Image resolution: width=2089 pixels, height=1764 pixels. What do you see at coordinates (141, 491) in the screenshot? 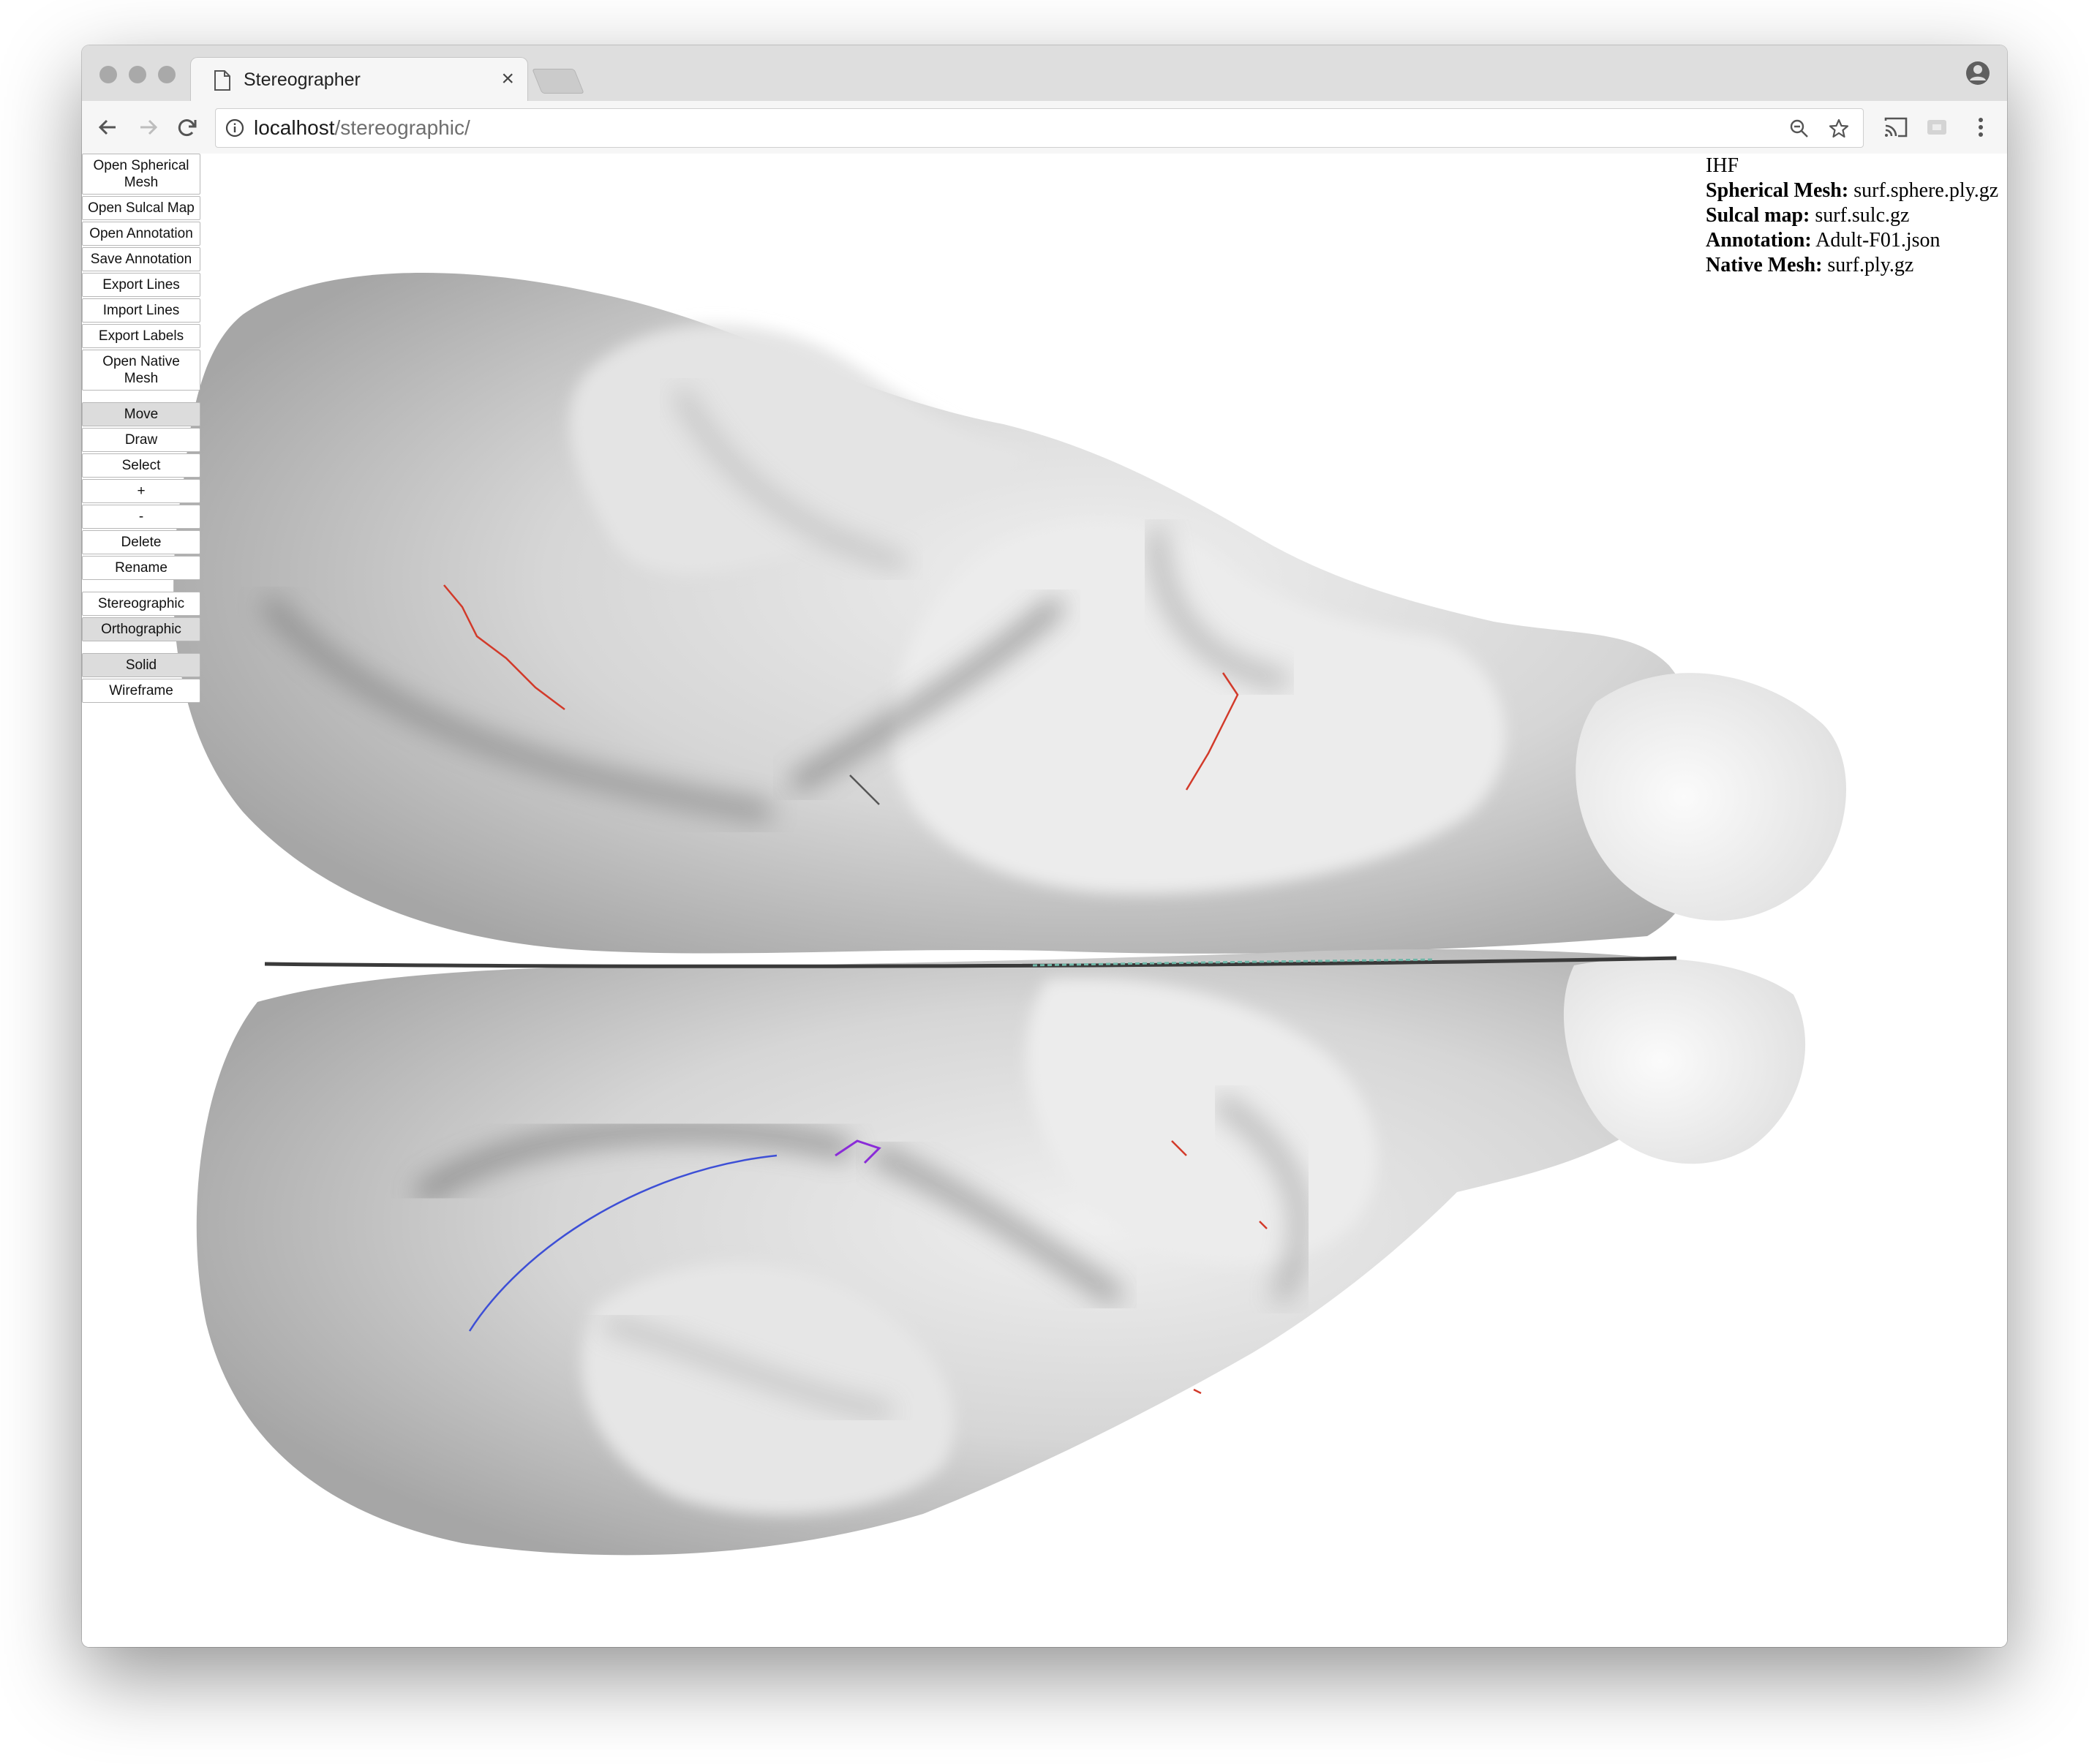
I see `zoom-in-button: +` at bounding box center [141, 491].